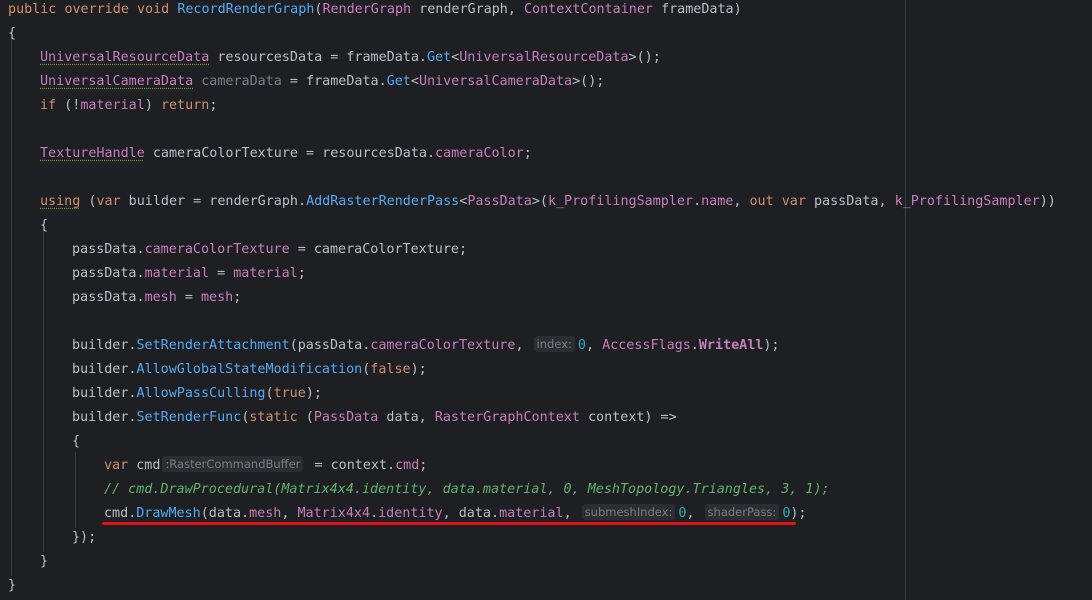 The height and width of the screenshot is (600, 1092). I want to click on code-token: );, so click(771, 345).